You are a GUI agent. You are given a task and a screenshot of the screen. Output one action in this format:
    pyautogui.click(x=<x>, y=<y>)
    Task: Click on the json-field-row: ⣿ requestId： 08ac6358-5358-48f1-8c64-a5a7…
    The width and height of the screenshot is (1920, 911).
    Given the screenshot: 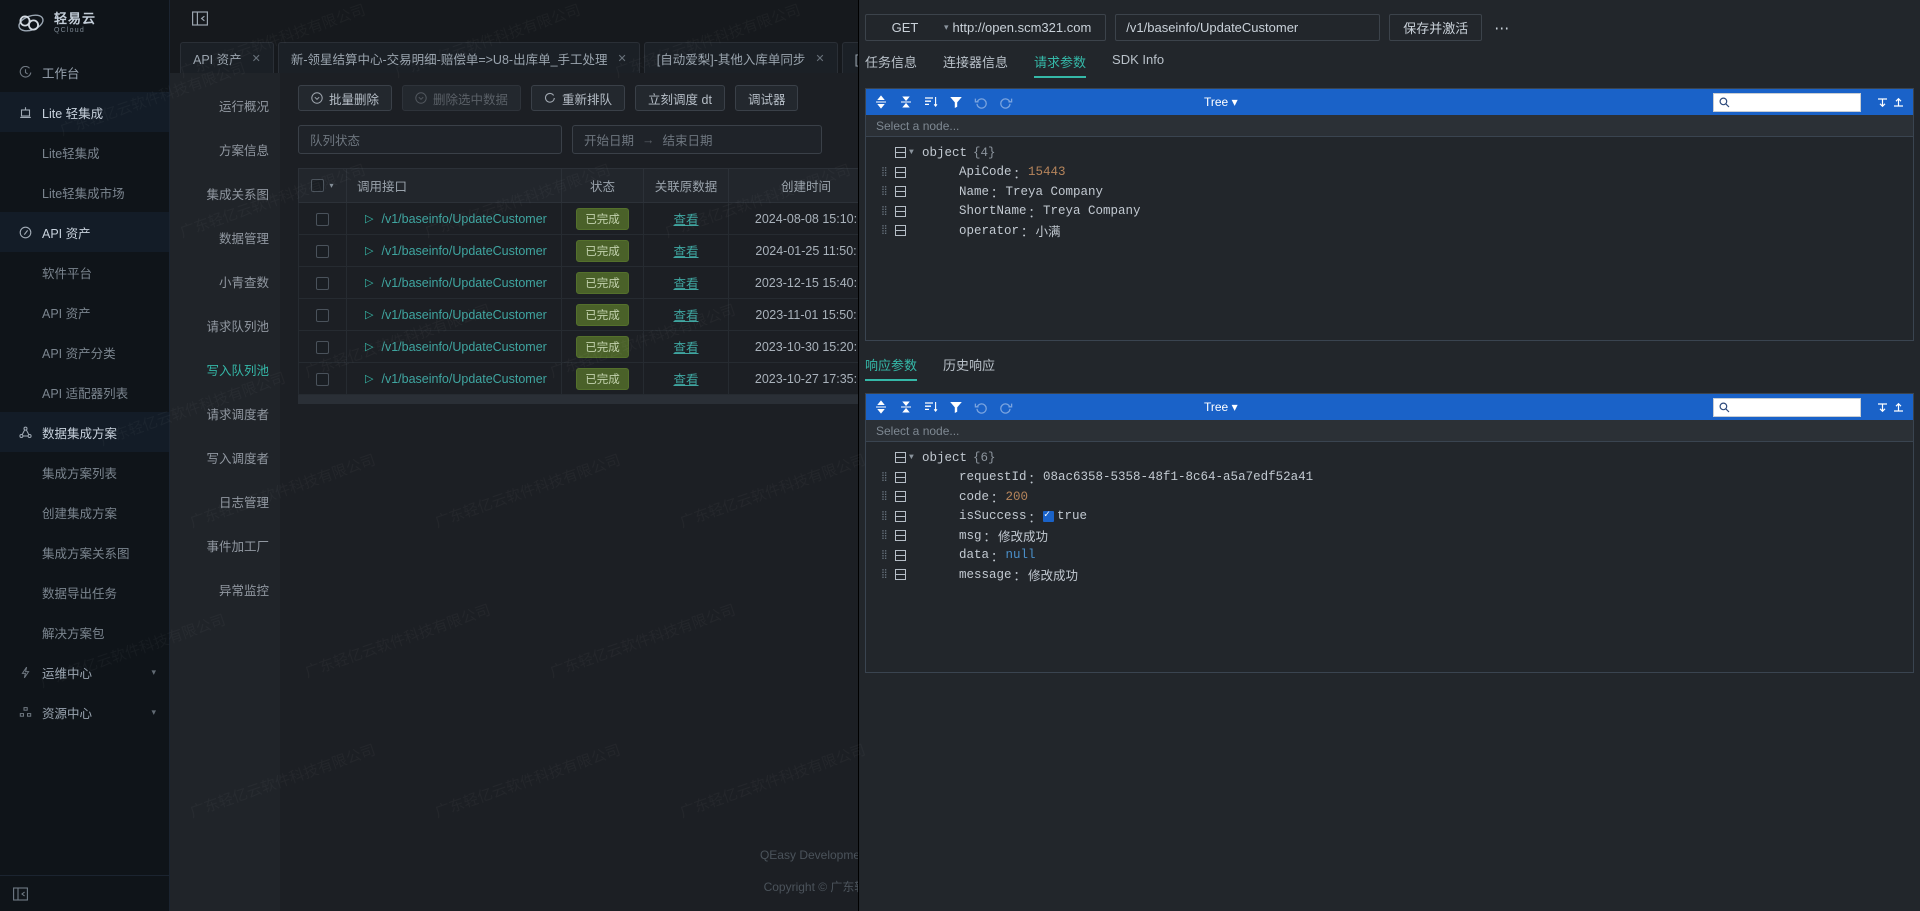 What is the action you would take?
    pyautogui.click(x=1389, y=478)
    